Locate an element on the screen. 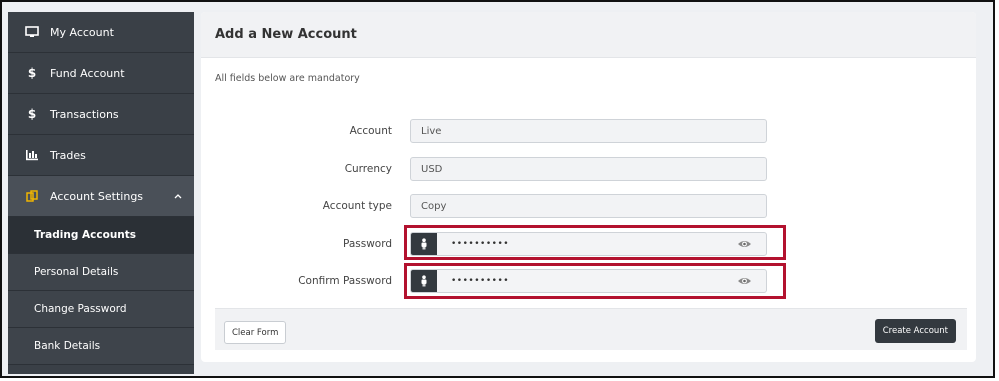 This screenshot has width=999, height=381. sidebar-item-label: My Account is located at coordinates (82, 32).